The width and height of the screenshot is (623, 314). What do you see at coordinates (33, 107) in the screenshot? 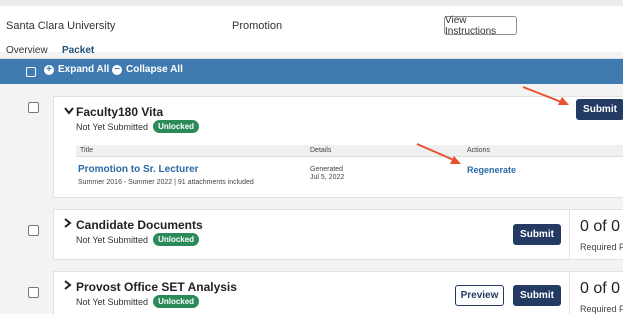
I see `section-checkbox-vita` at bounding box center [33, 107].